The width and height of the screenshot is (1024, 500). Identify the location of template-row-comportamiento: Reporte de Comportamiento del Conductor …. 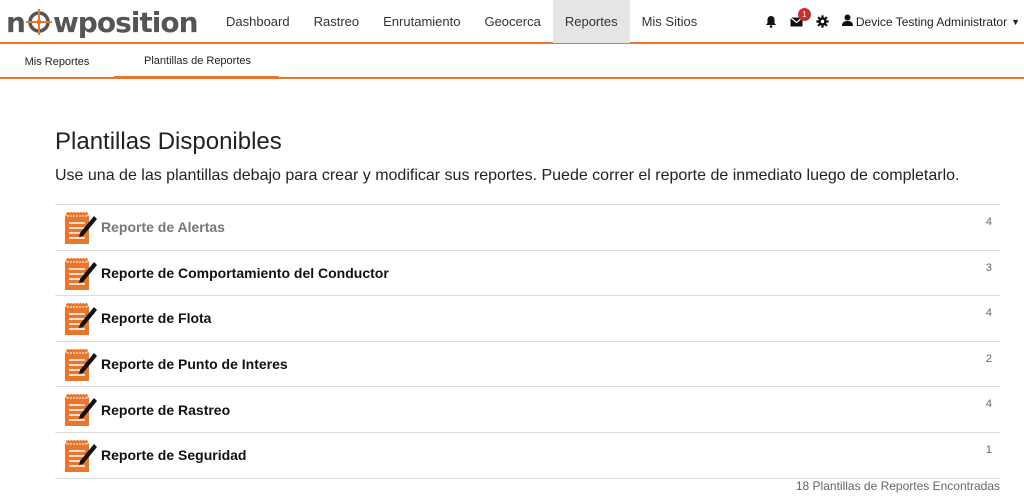
(527, 274).